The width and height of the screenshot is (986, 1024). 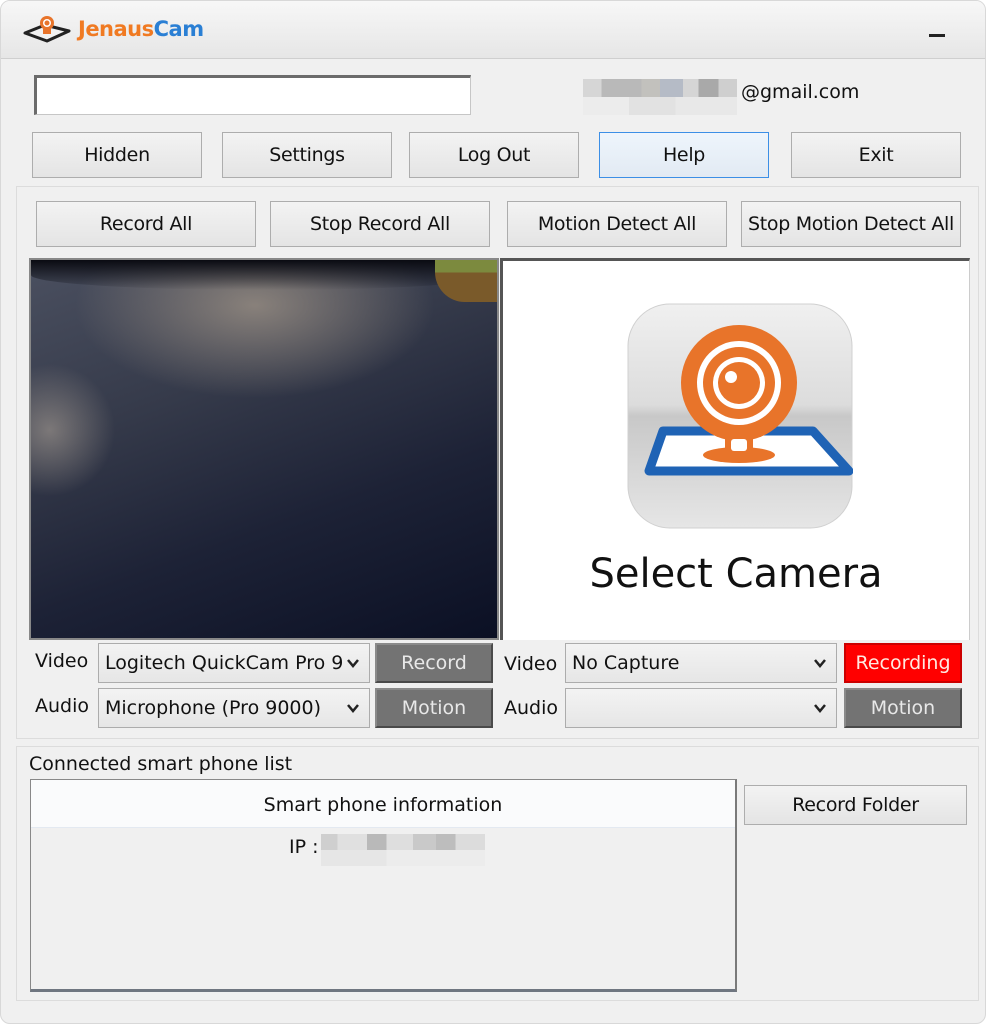 What do you see at coordinates (116, 29) in the screenshot?
I see `app-title-part1: Jenaus` at bounding box center [116, 29].